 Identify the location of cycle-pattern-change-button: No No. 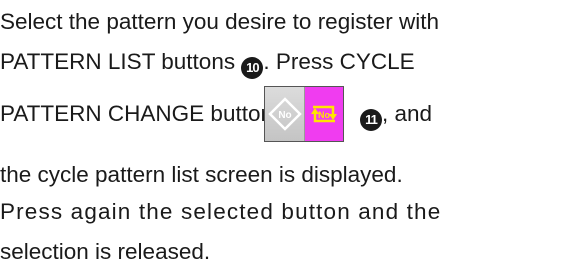
(304, 114).